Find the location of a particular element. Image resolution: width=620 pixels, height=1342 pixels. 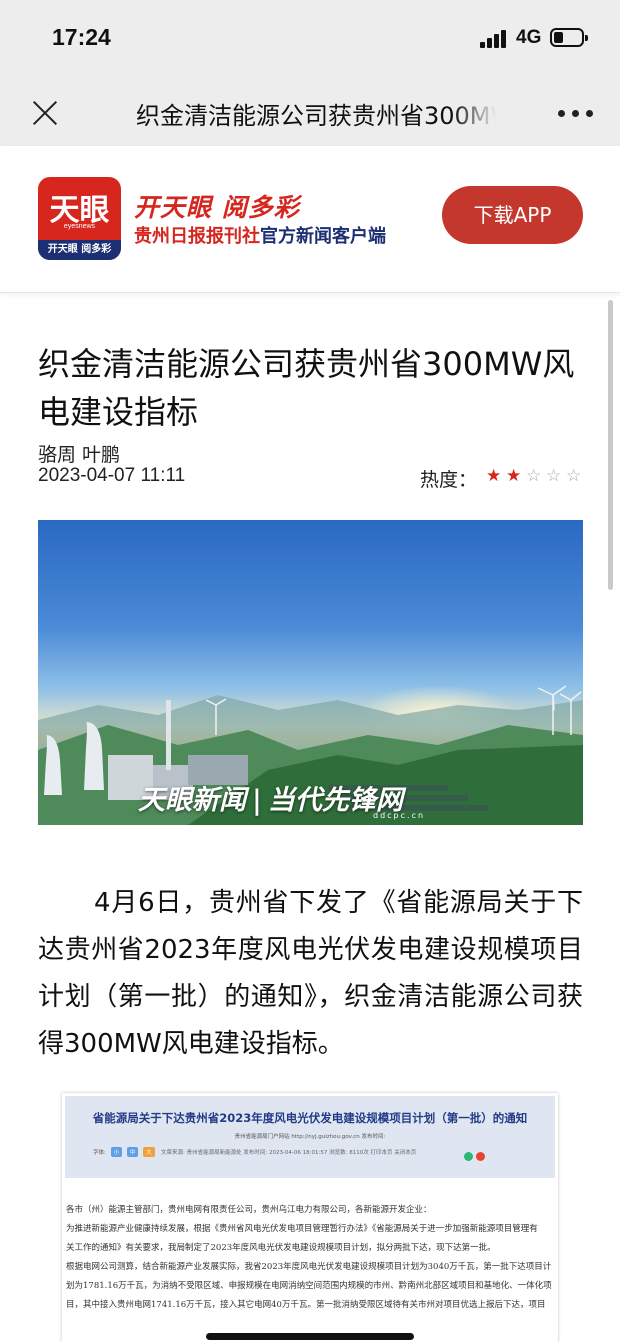

close-icon is located at coordinates (45, 113).